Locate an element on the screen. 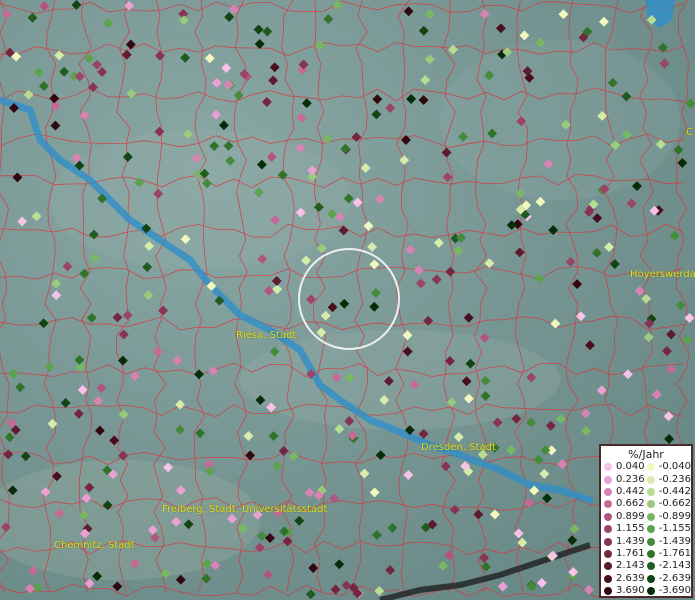 This screenshot has width=695, height=600. legend-row-falling: -1.155 is located at coordinates (668, 529).